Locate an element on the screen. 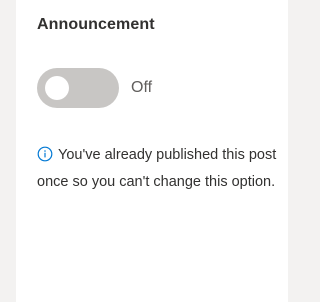  section-title: Announcement is located at coordinates (96, 24).